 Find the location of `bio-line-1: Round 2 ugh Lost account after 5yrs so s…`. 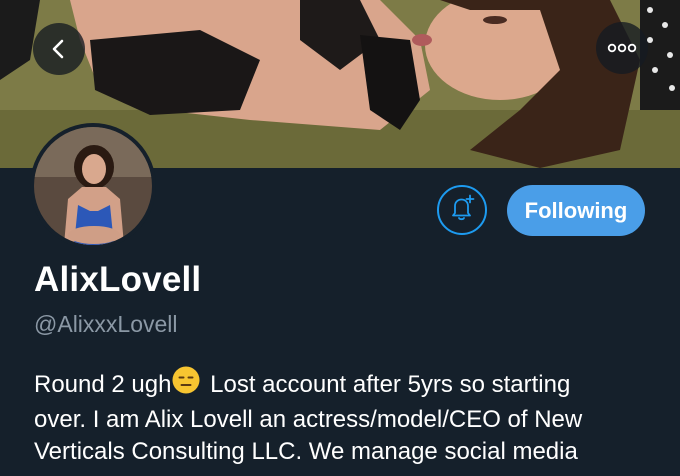

bio-line-1: Round 2 ugh Lost account after 5yrs so s… is located at coordinates (349, 384).